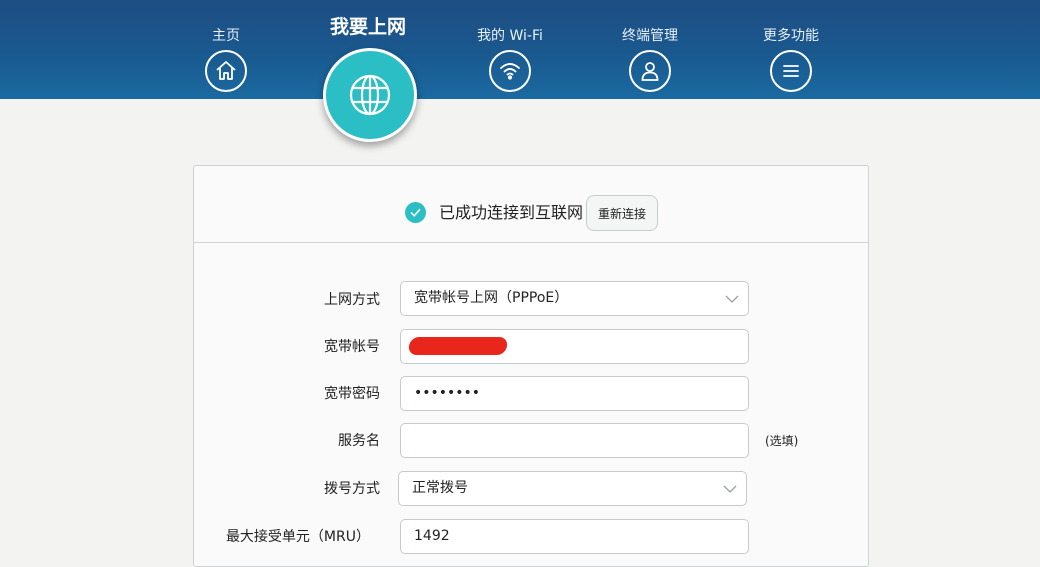 The height and width of the screenshot is (567, 1040). I want to click on mru-label: 最大接受单元（MRU）, so click(297, 537).